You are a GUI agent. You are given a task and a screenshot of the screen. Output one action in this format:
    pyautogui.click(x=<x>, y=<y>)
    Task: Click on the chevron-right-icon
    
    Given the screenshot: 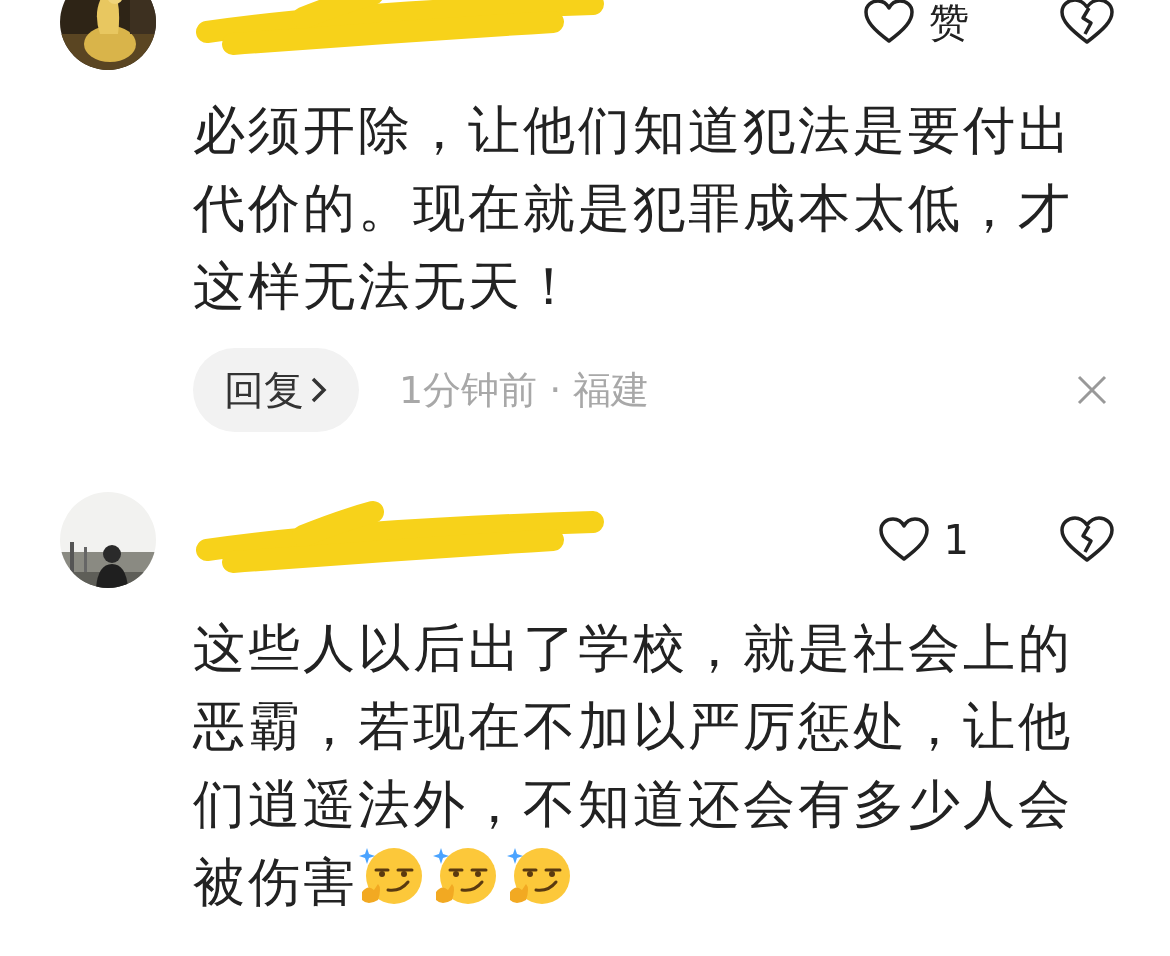 What is the action you would take?
    pyautogui.click(x=319, y=390)
    